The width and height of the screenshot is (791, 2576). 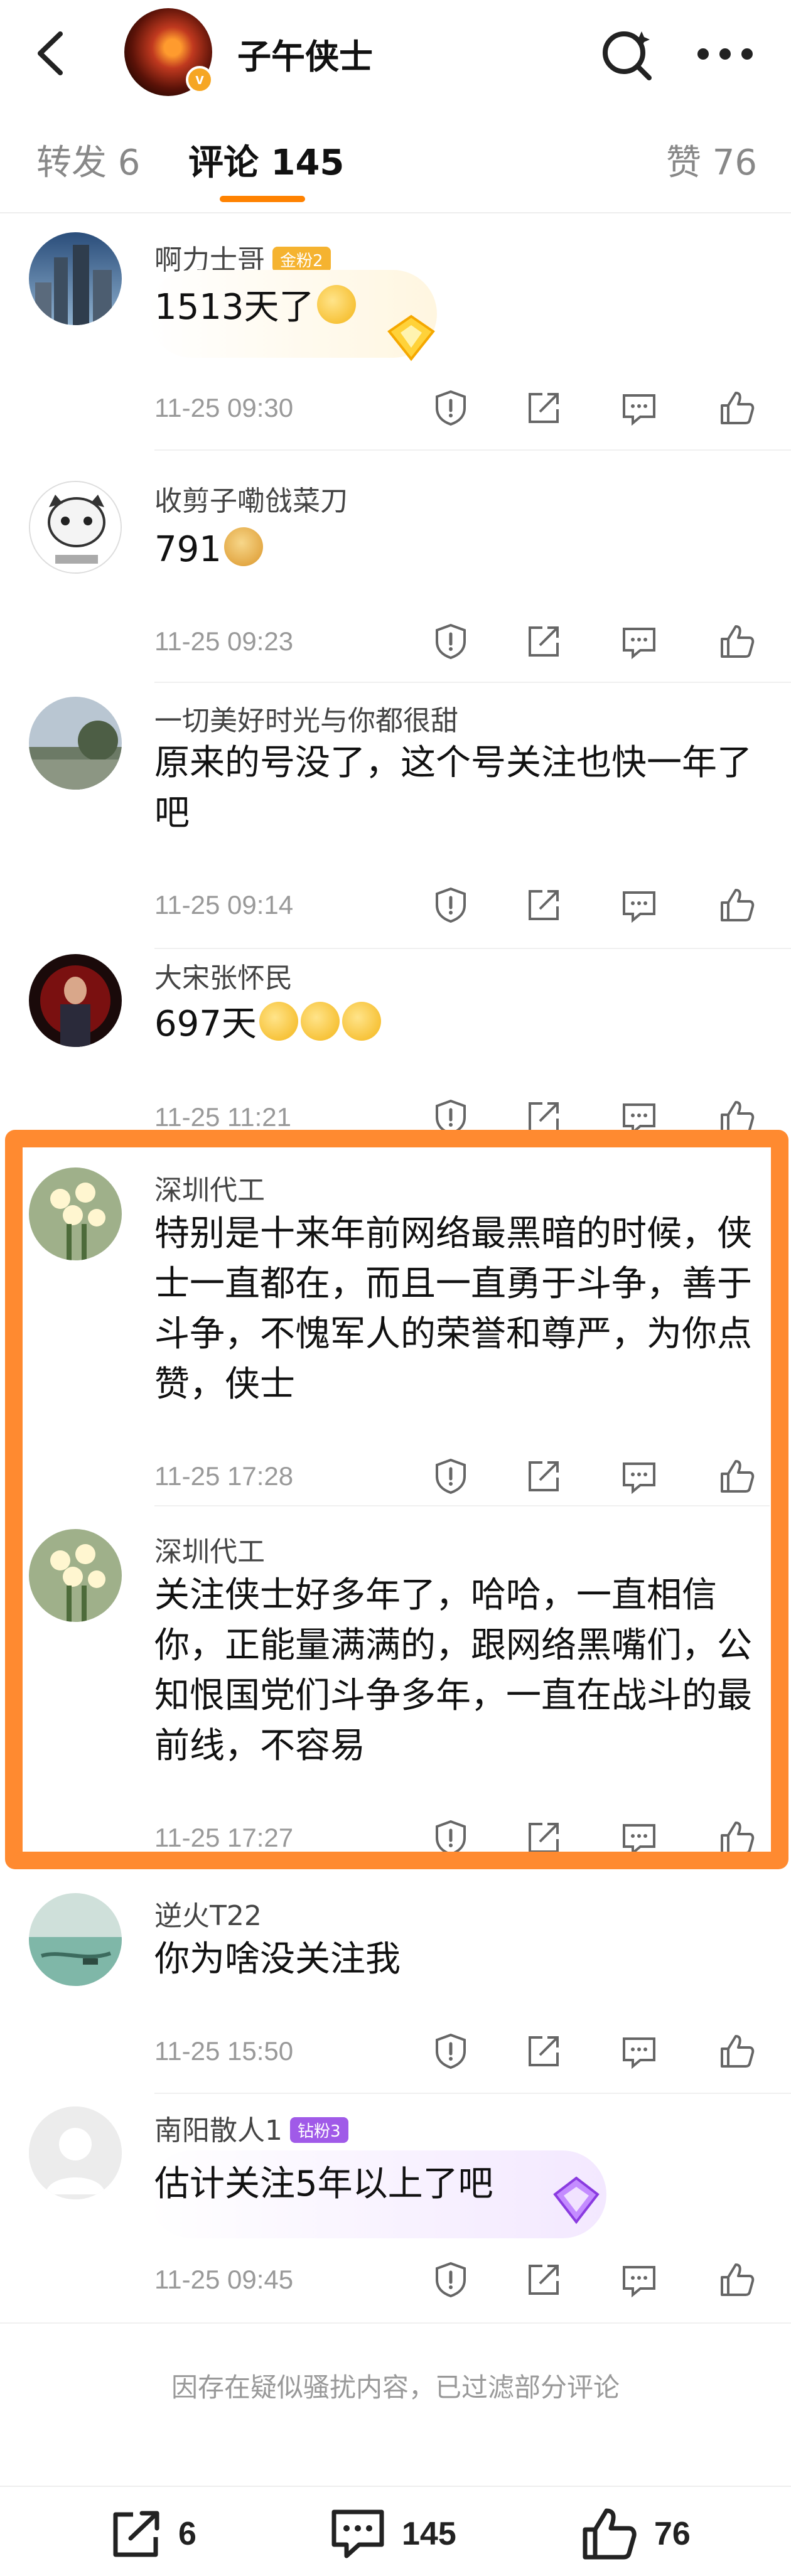 What do you see at coordinates (277, 1959) in the screenshot?
I see `comment-text: 你为啥没关注我` at bounding box center [277, 1959].